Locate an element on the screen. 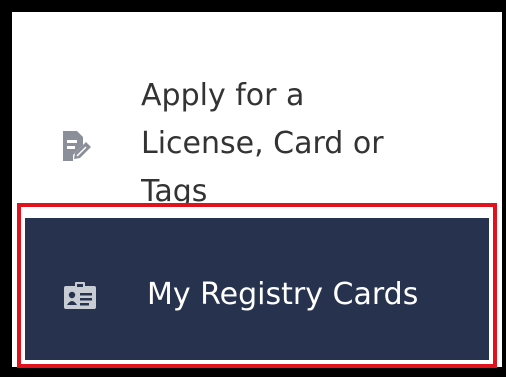 Image resolution: width=506 pixels, height=377 pixels. nav-item-my-registry-cards-label: My Registry Cards is located at coordinates (283, 294).